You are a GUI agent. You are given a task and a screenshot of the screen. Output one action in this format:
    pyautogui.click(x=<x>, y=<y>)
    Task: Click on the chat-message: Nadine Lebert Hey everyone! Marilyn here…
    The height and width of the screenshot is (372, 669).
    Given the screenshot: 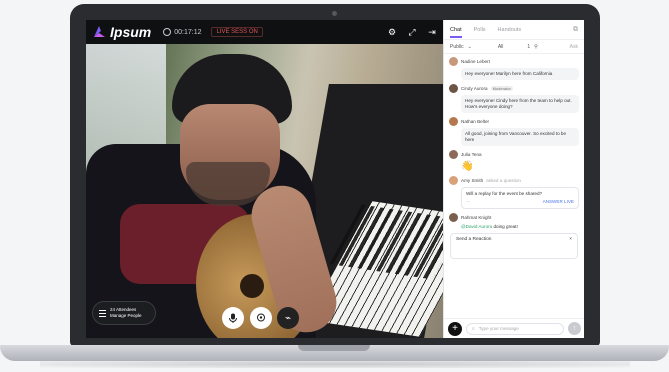 What is the action you would take?
    pyautogui.click(x=514, y=68)
    